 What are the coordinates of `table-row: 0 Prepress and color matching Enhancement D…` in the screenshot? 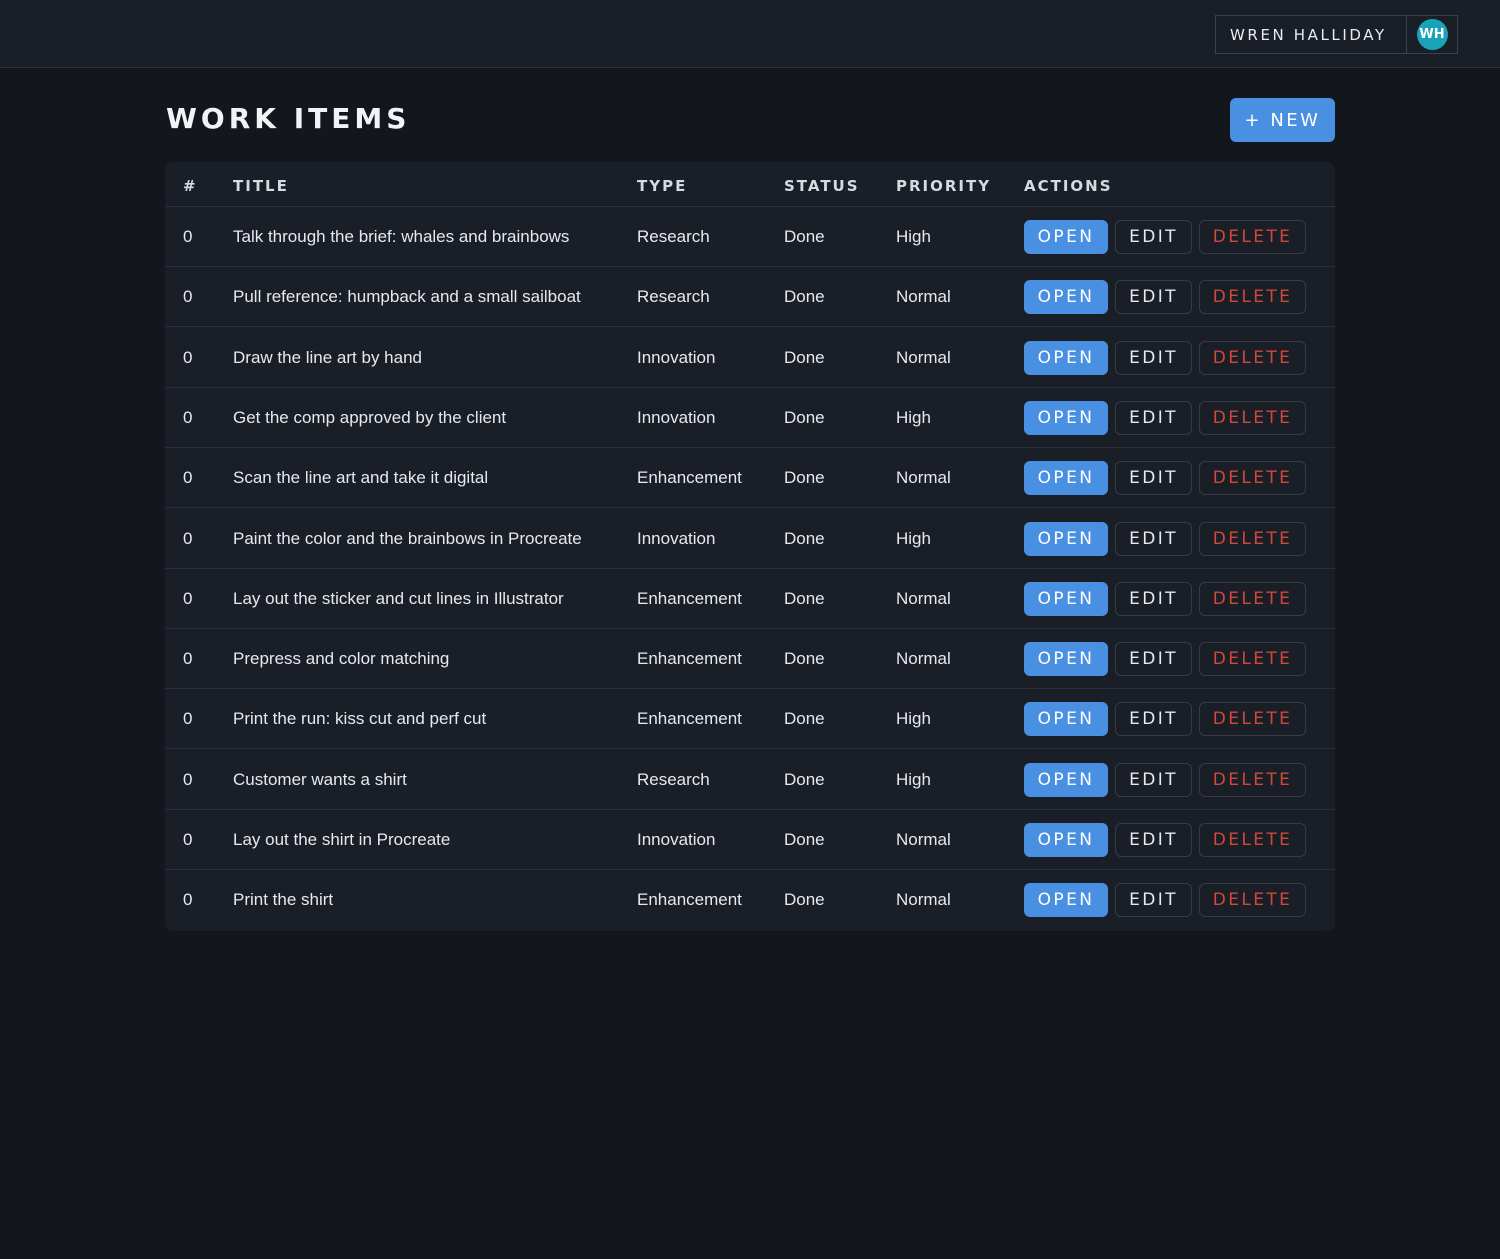 It's located at (750, 659).